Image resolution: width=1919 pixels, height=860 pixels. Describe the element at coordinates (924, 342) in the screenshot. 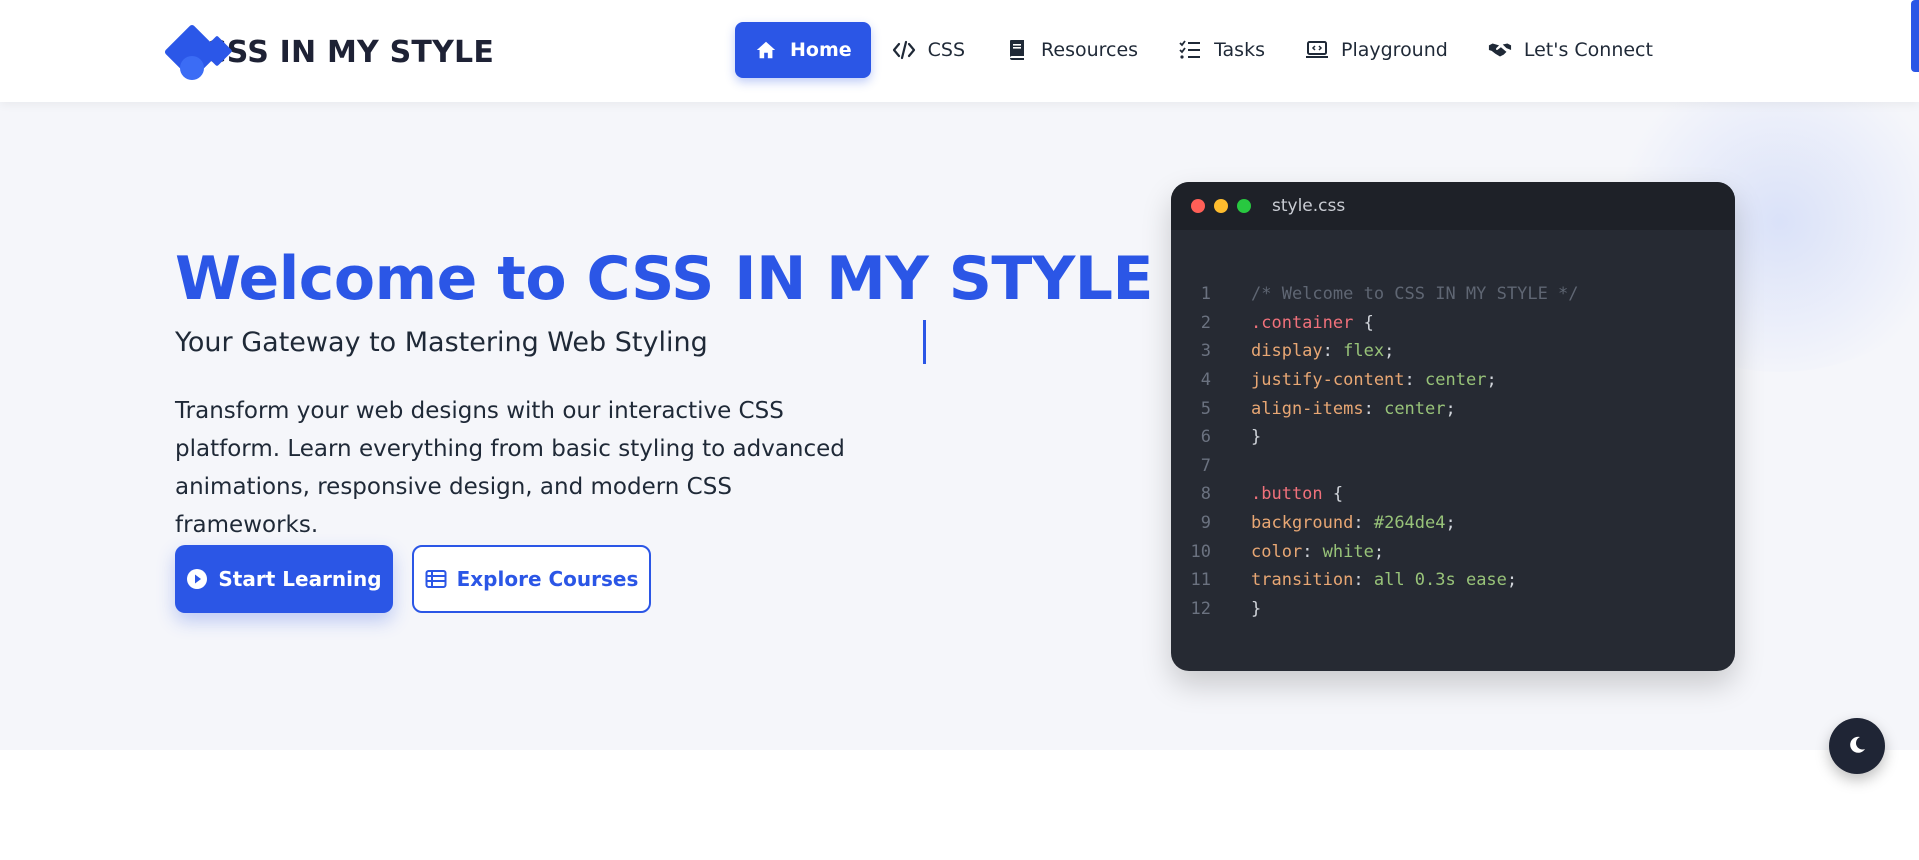

I see `typing-cursor` at that location.